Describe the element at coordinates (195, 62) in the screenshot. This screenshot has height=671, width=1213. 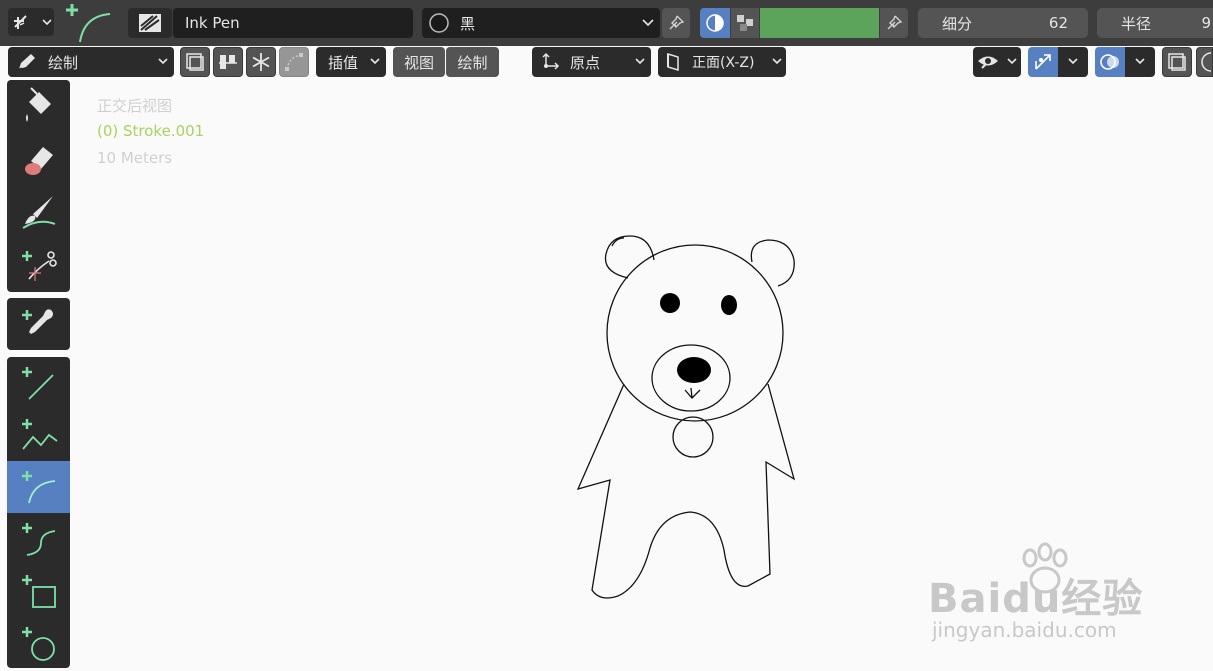
I see `multiframe-button` at that location.